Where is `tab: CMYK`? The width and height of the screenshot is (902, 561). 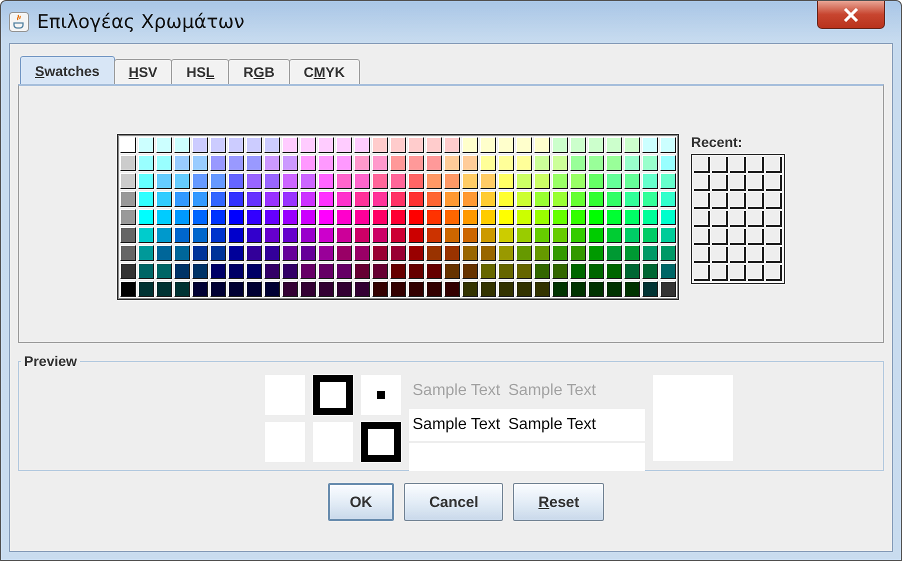
tab: CMYK is located at coordinates (324, 71).